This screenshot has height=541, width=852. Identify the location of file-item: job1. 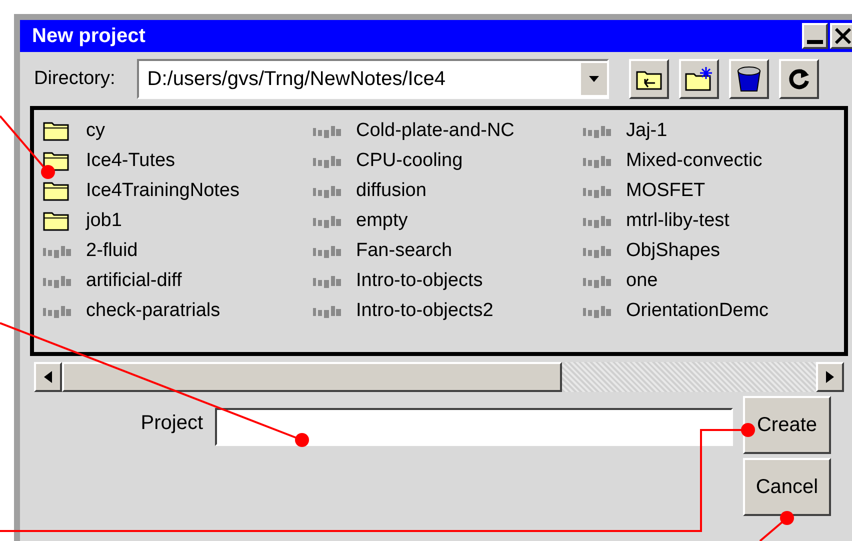
(169, 221).